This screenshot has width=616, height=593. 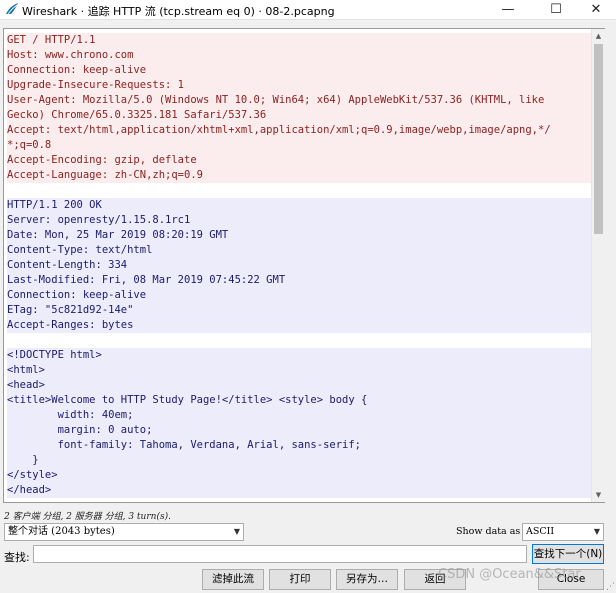 I want to click on stream-line: Upgrade-Insecure-Requests: 1, so click(x=299, y=85).